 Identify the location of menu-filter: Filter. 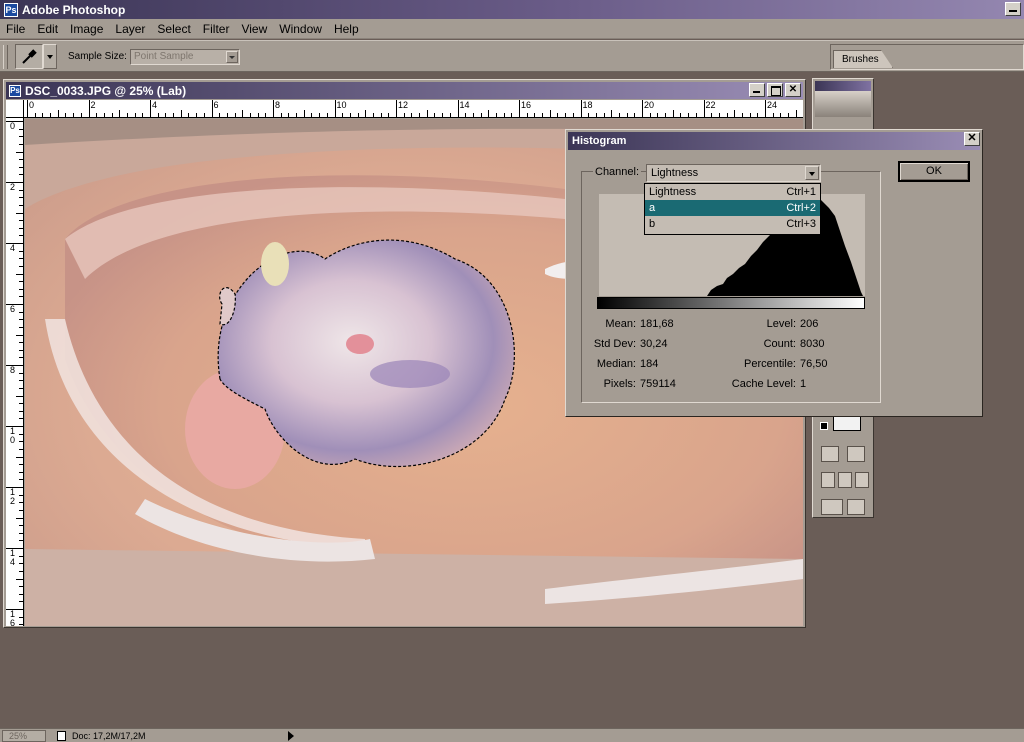
(216, 29).